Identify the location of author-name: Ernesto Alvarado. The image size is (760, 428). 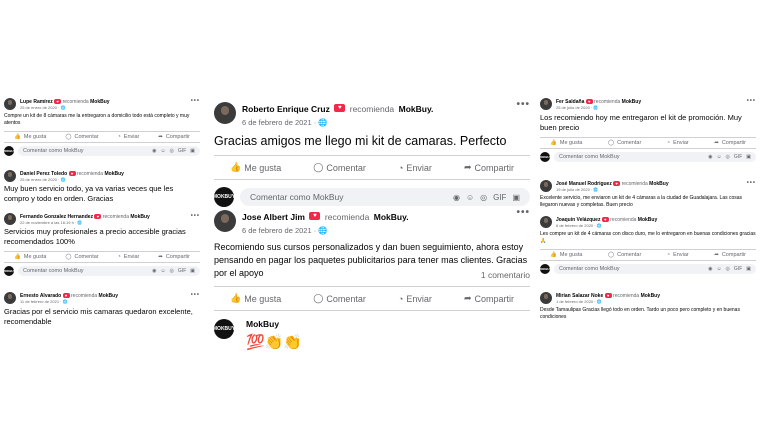
(40, 296).